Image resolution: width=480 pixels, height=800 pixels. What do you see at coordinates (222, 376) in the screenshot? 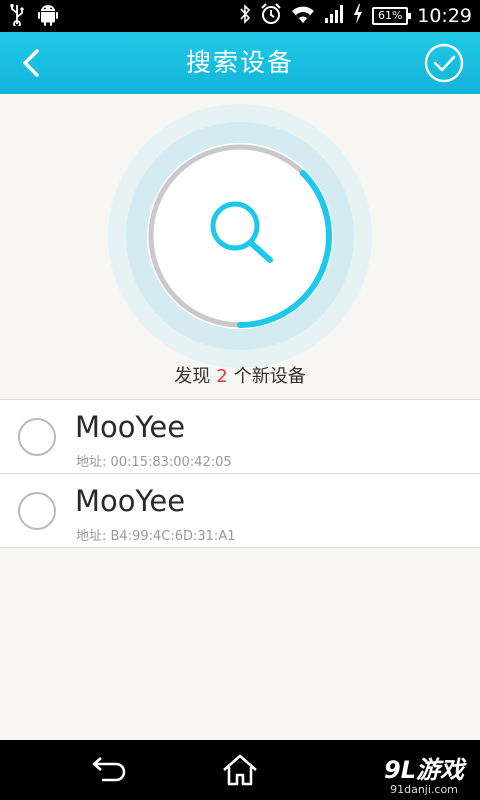
I see `found-count: 2` at bounding box center [222, 376].